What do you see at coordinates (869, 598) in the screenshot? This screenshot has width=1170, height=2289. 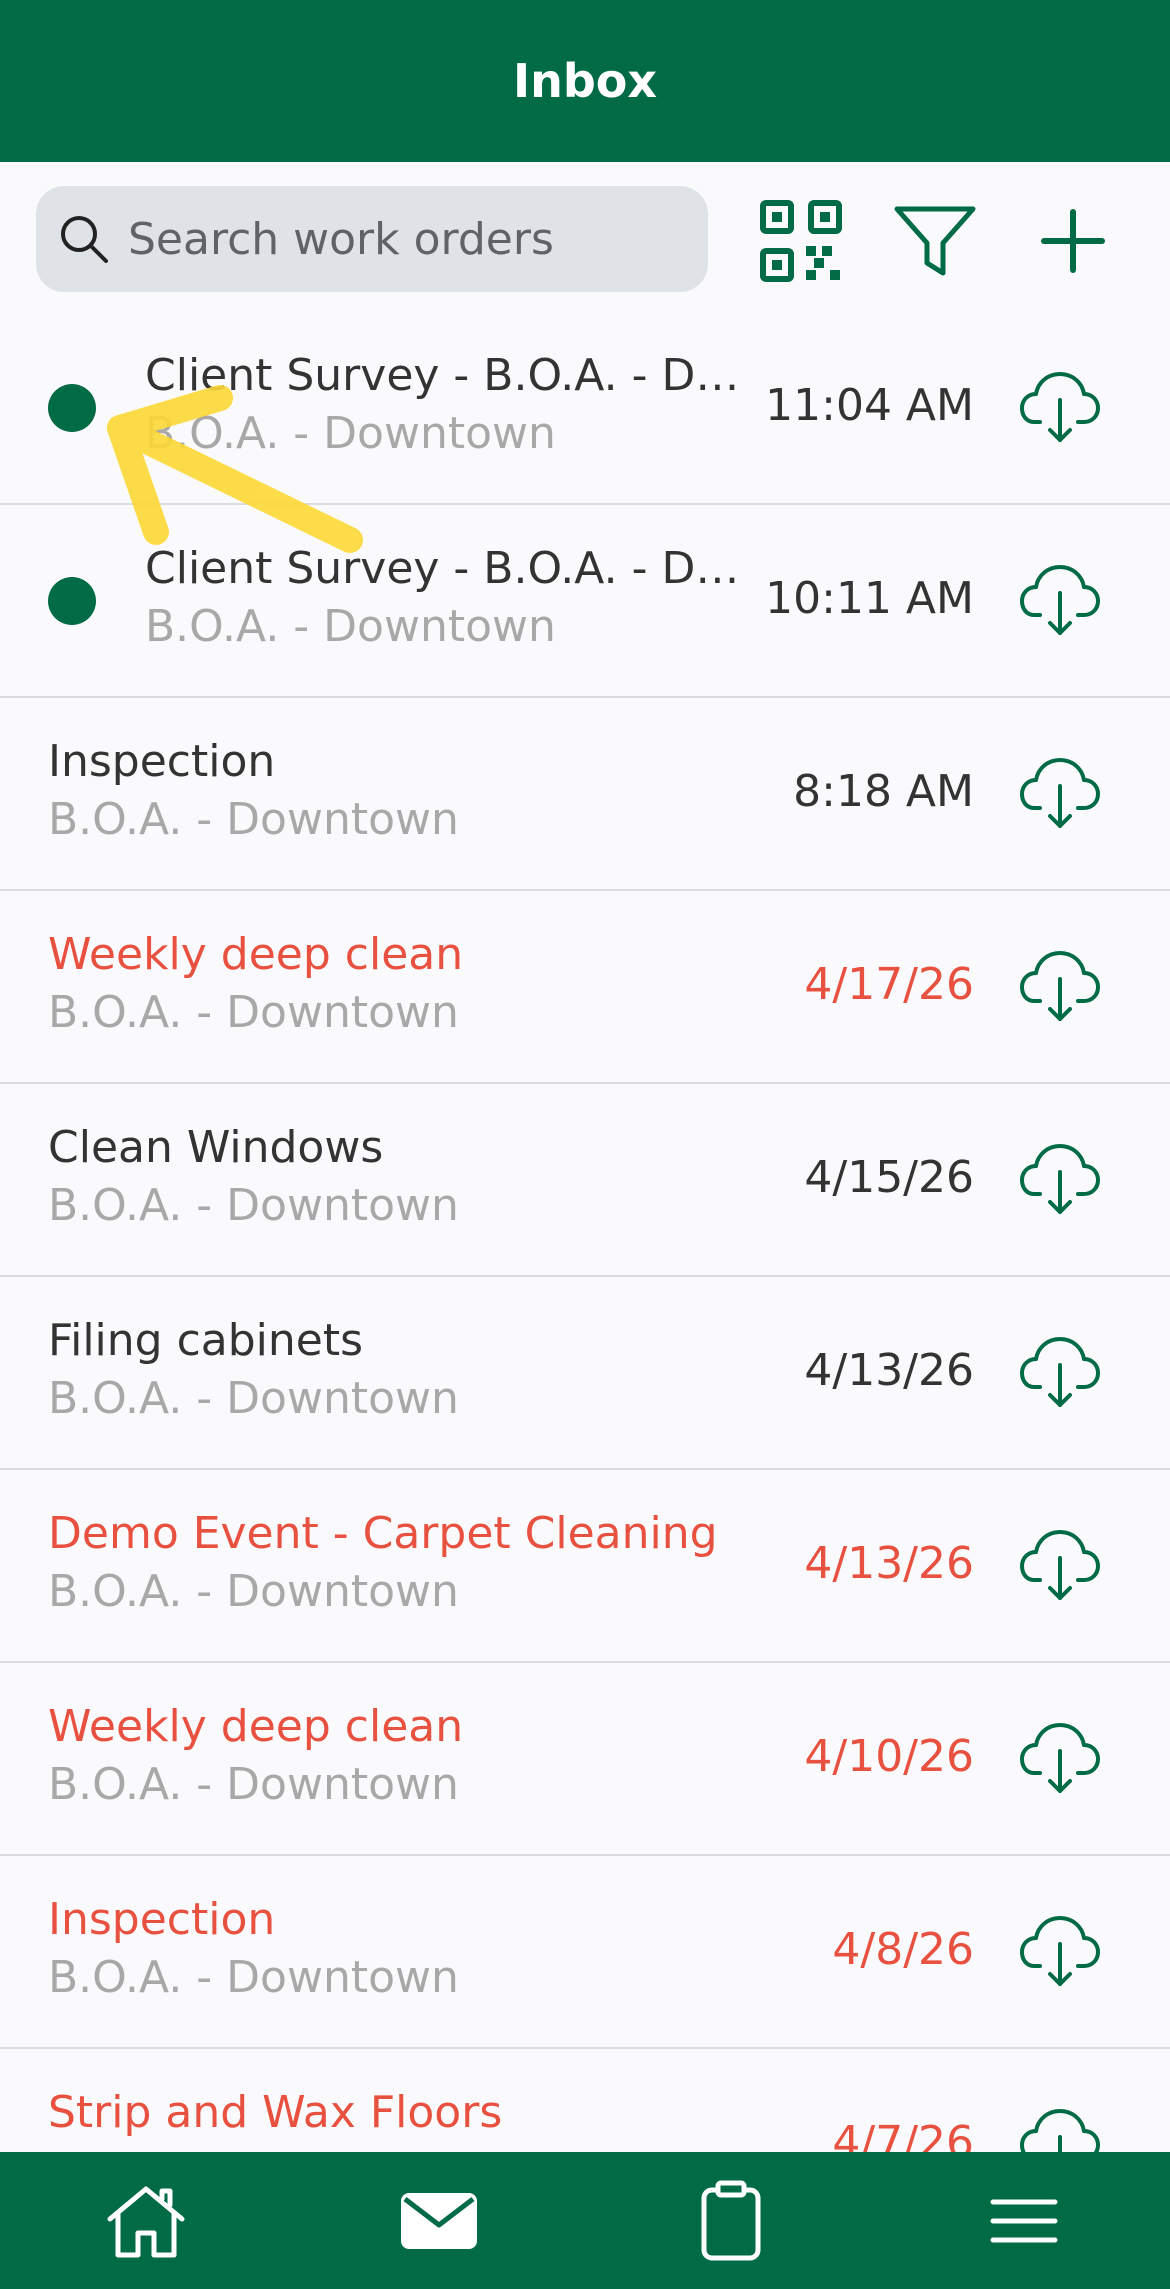 I see `work-order-date: 10:11 AM` at bounding box center [869, 598].